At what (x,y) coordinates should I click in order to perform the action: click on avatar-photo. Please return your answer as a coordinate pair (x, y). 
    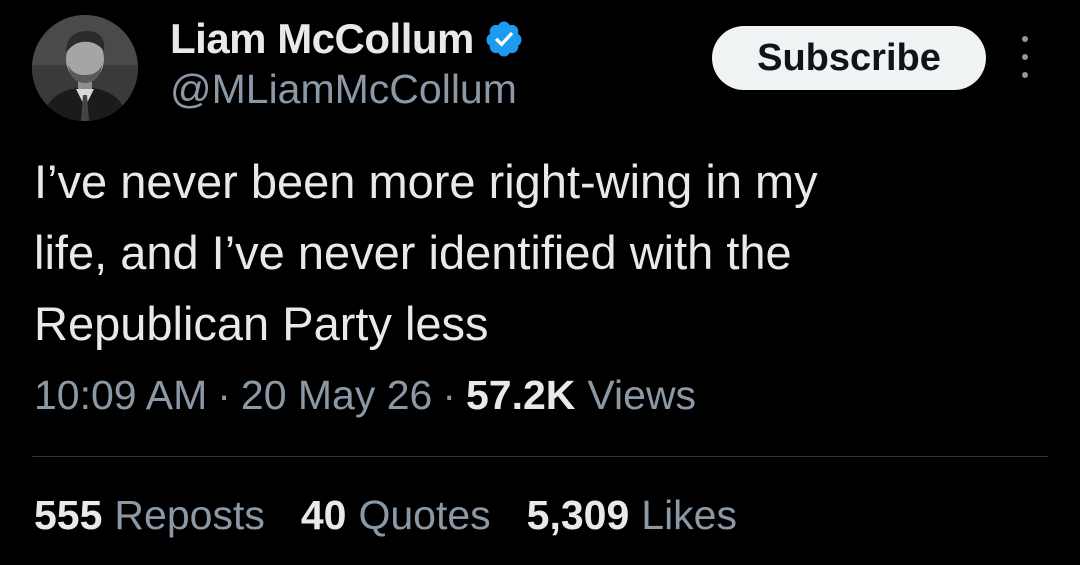
    Looking at the image, I should click on (85, 68).